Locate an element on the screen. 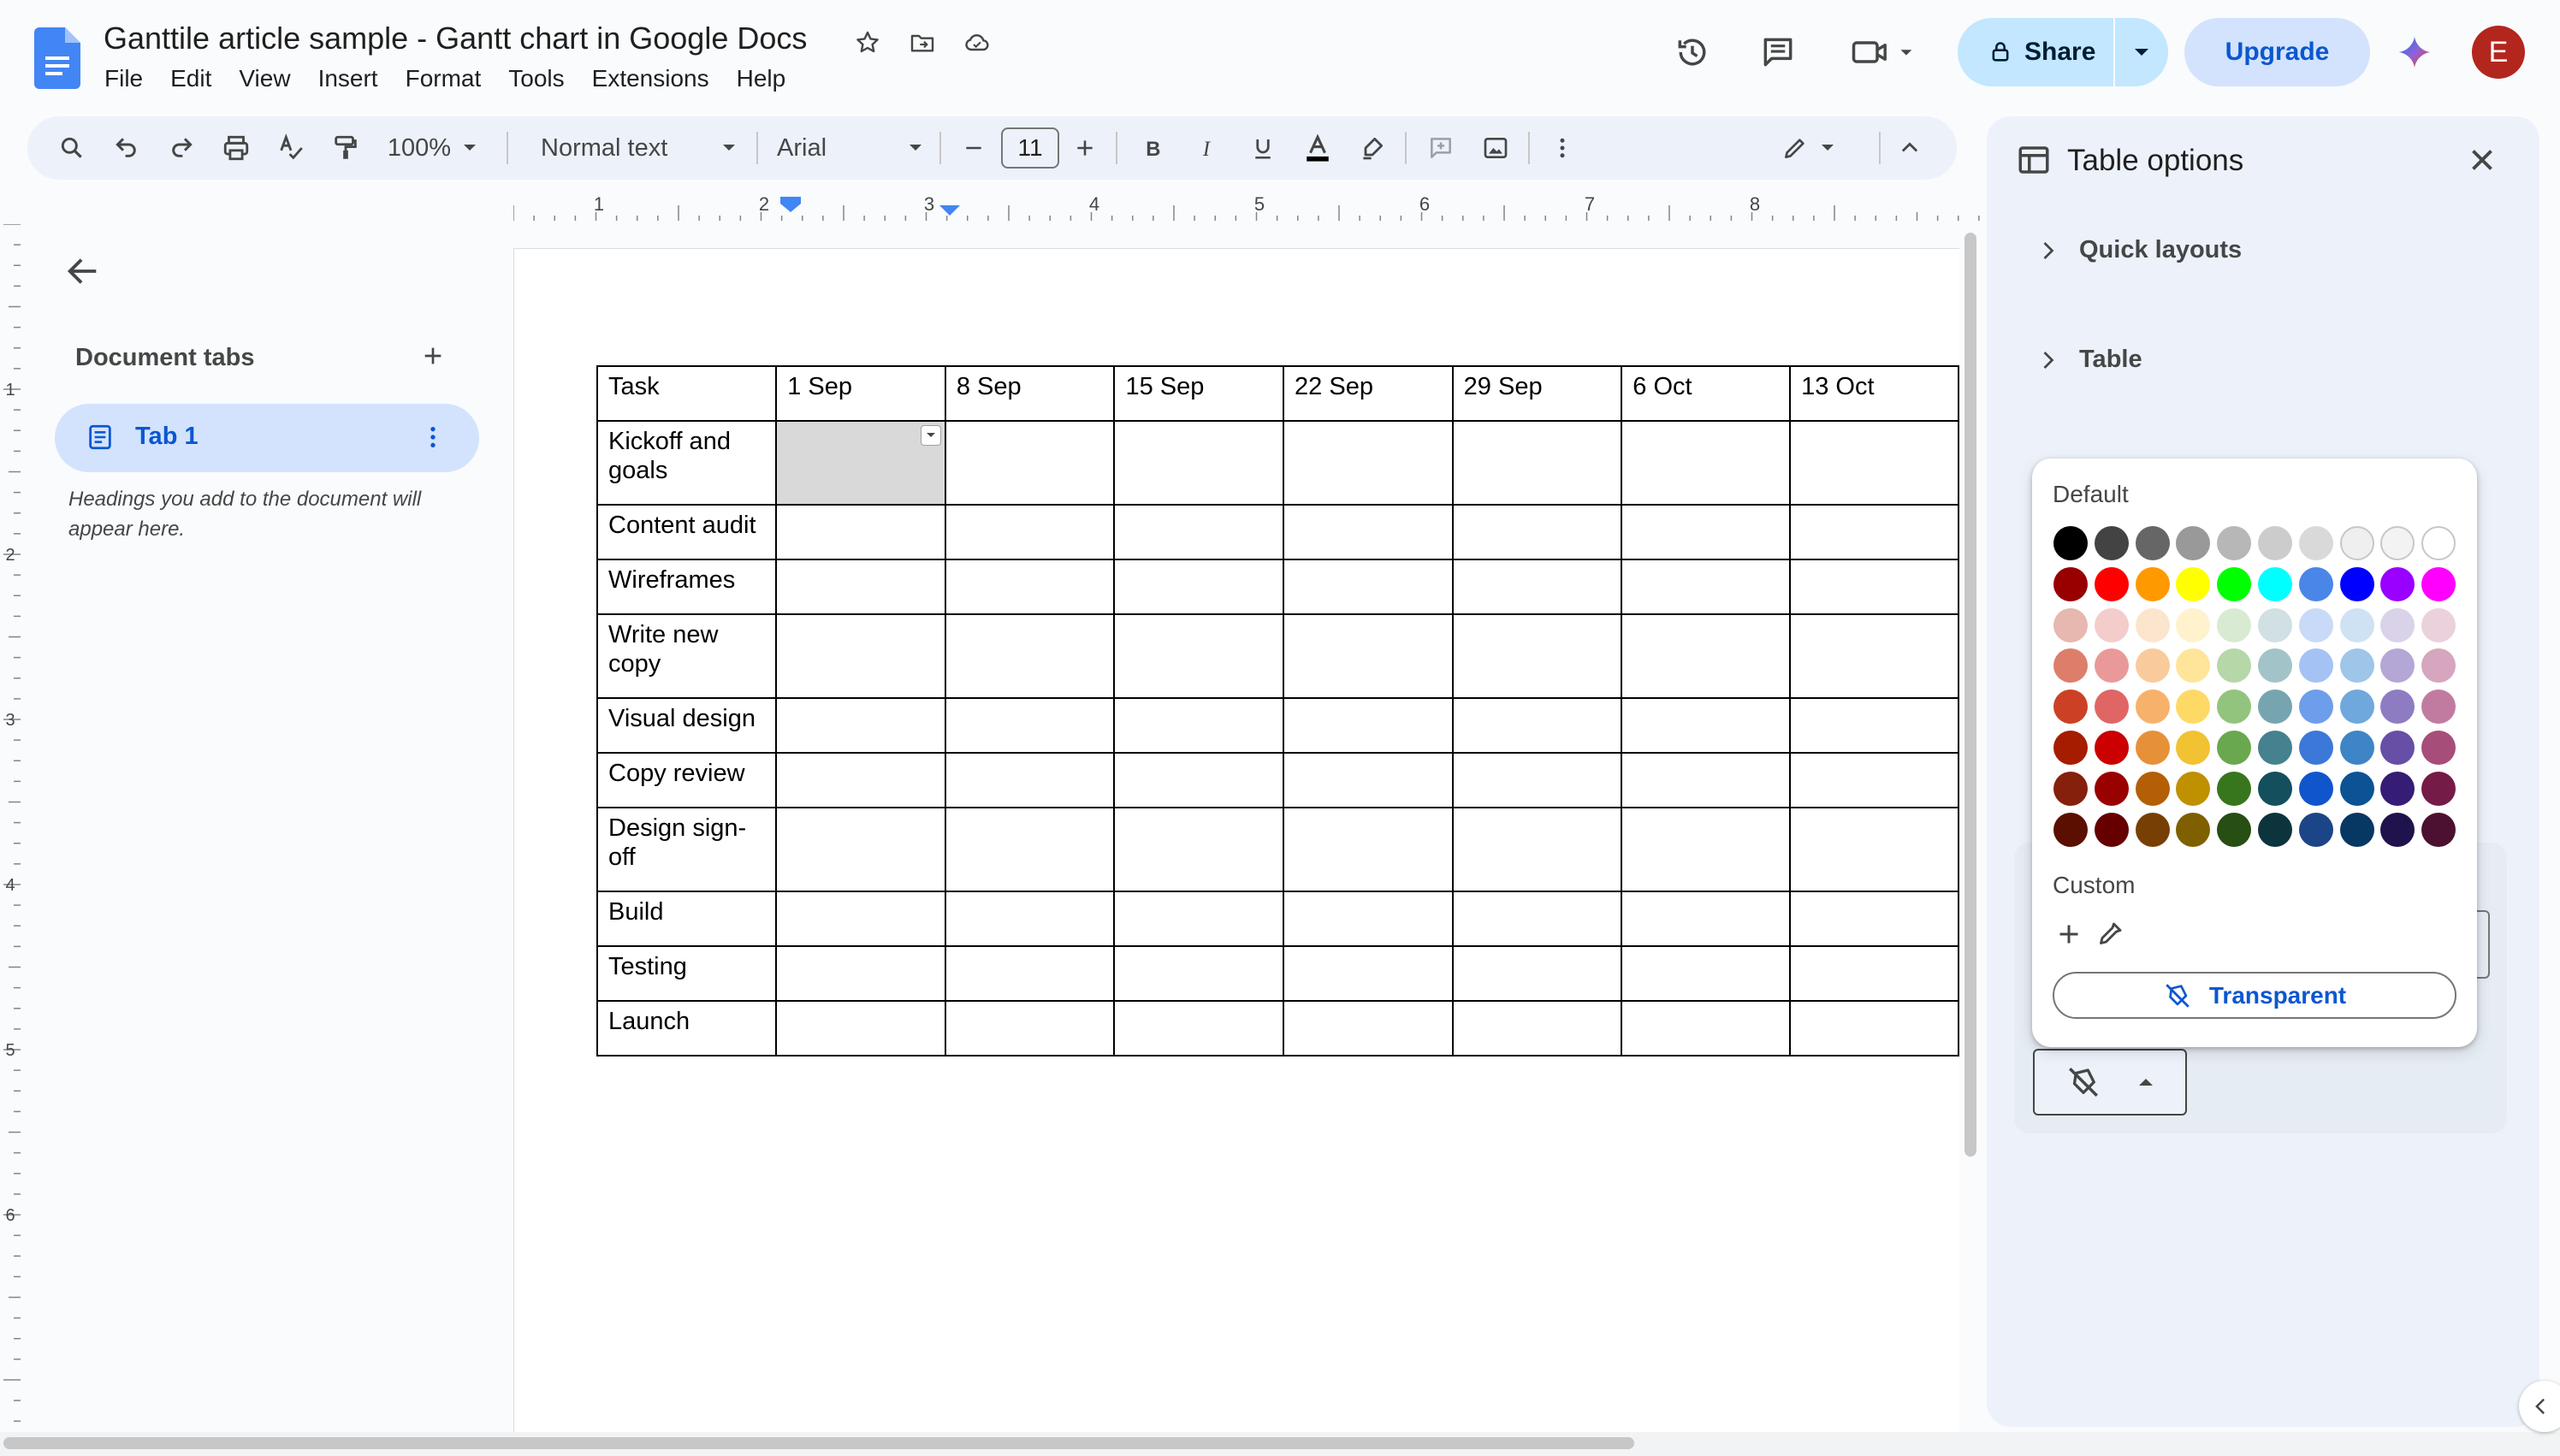  header-cell-week: 22 Sep is located at coordinates (1368, 393).